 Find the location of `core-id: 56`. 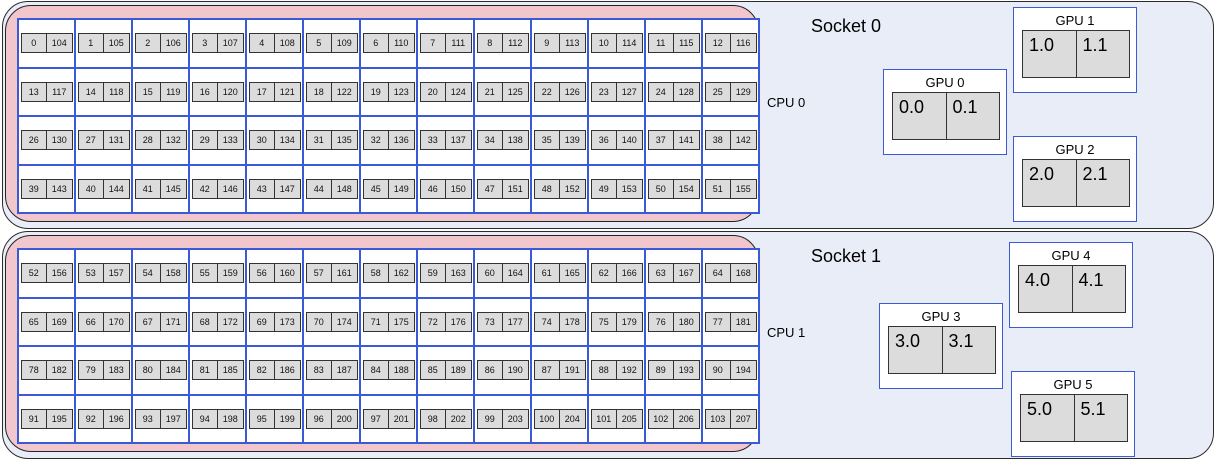

core-id: 56 is located at coordinates (261, 273).